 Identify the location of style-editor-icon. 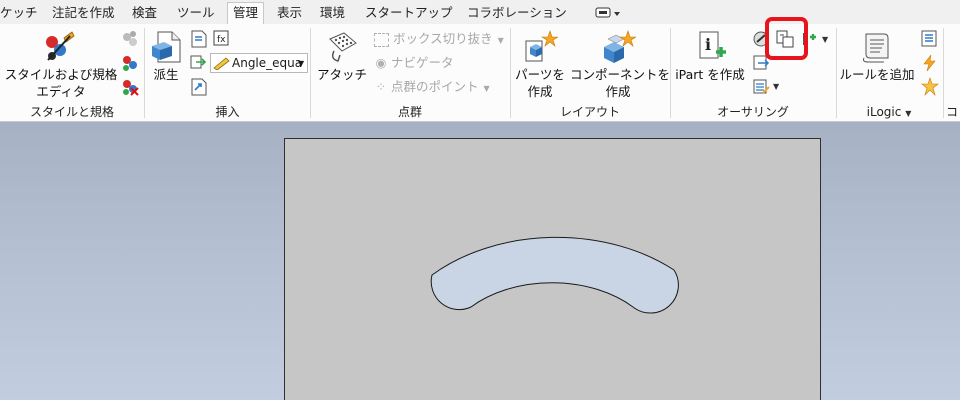
(60, 46).